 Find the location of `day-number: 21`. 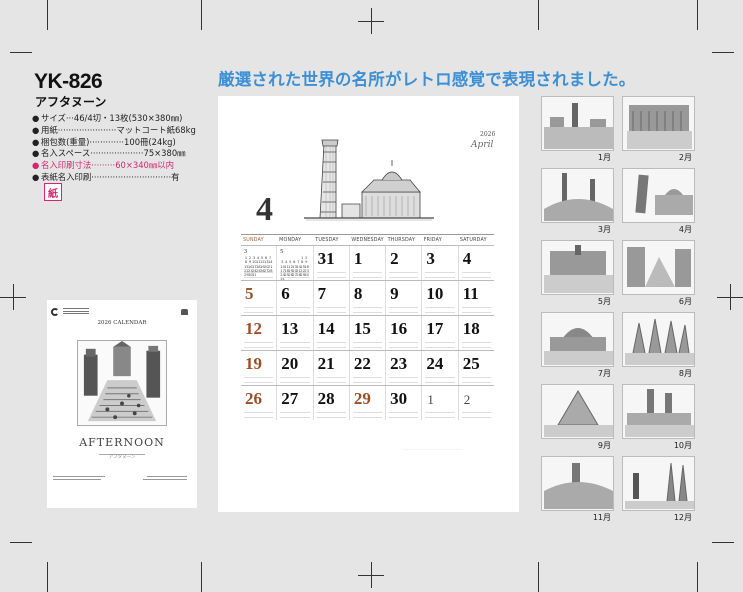

day-number: 21 is located at coordinates (326, 363).